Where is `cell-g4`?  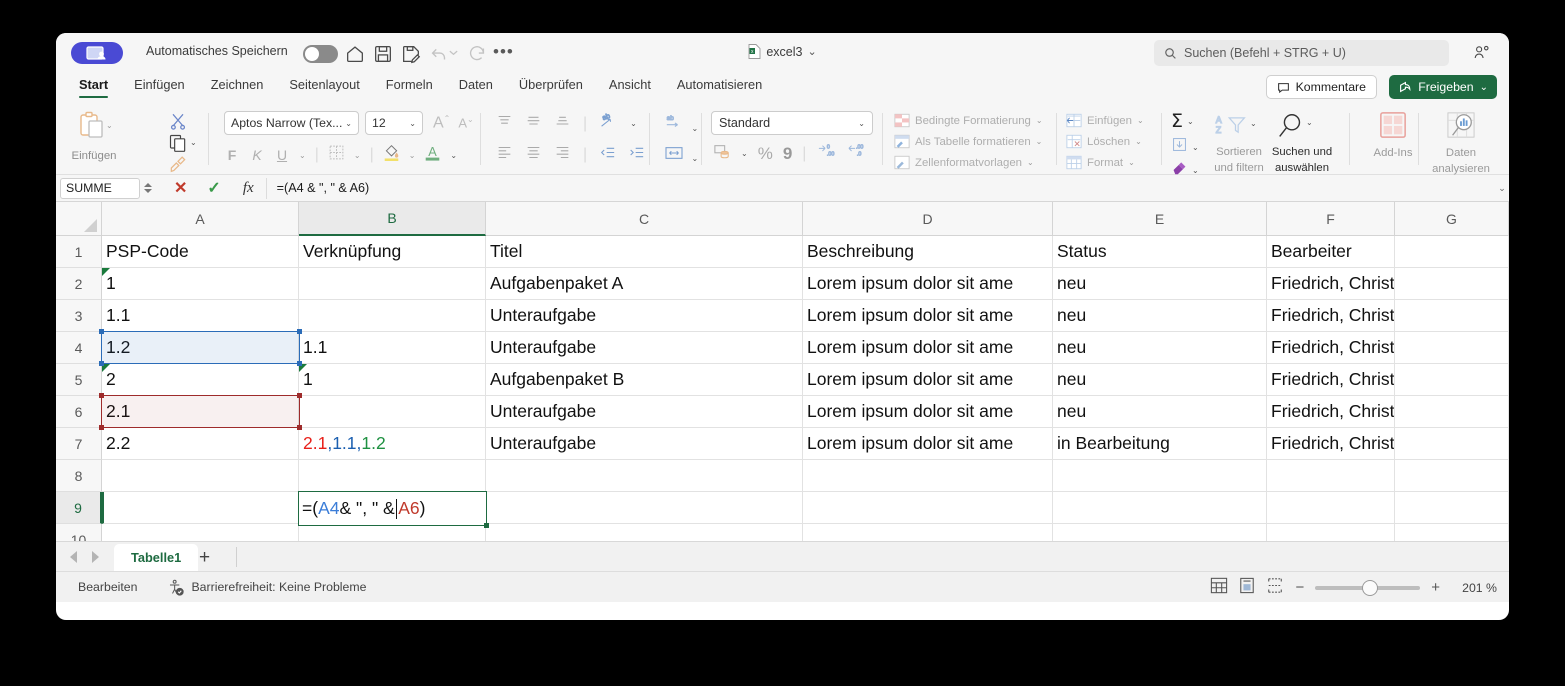
cell-g4 is located at coordinates (1452, 348).